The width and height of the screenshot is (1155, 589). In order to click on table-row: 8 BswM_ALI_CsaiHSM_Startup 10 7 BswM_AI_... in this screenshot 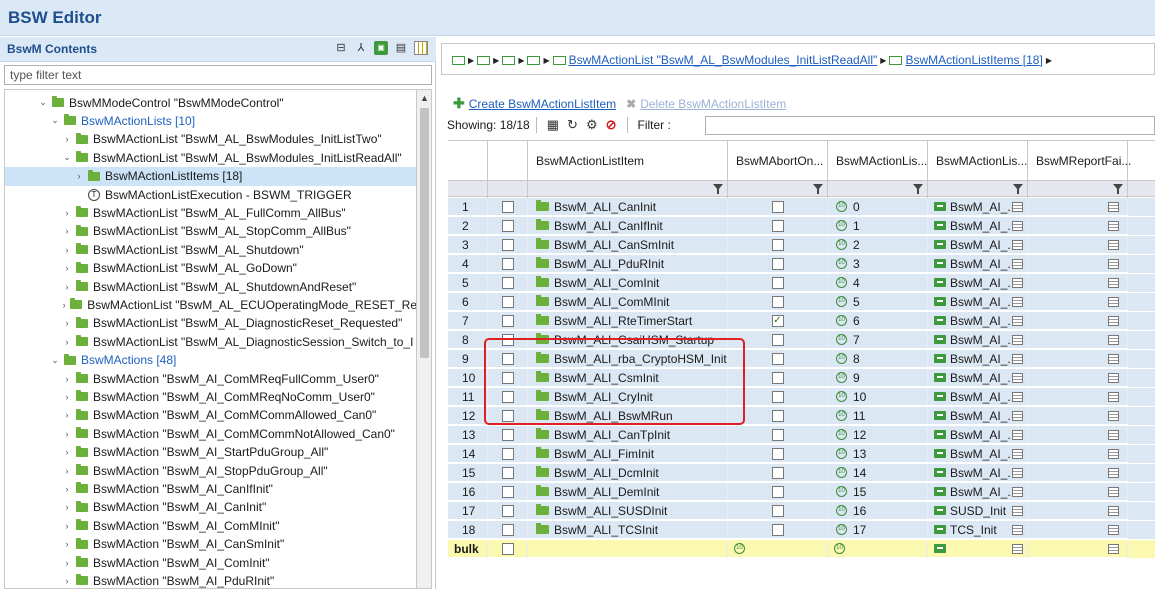, I will do `click(801, 340)`.